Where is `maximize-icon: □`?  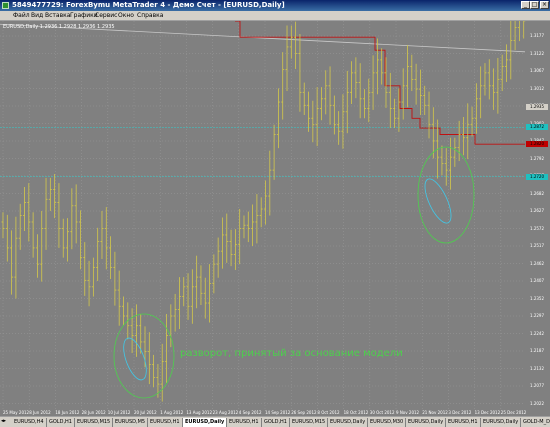 maximize-icon: □ is located at coordinates (534, 5).